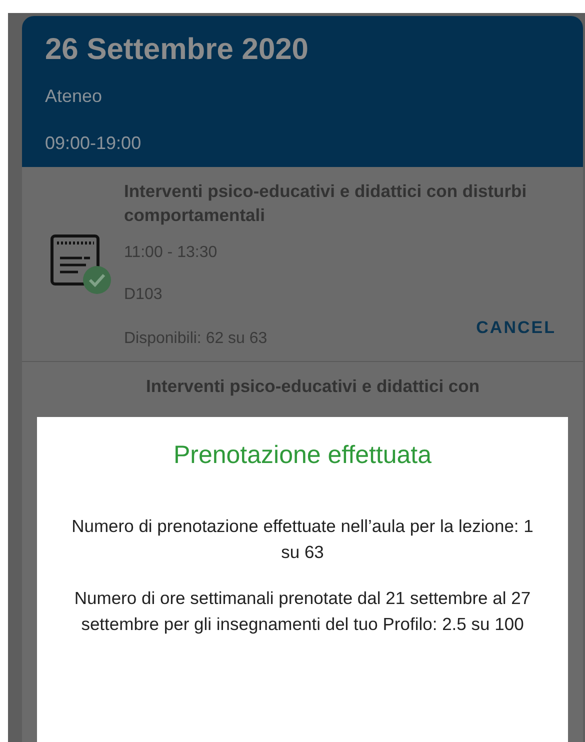  Describe the element at coordinates (302, 611) in the screenshot. I see `dialog-message: Numero di ore settimanali prenotate dal 21 settembre al 27 settembre per gli insegnamenti del tuo Profilo: 2.5 su 100` at that location.